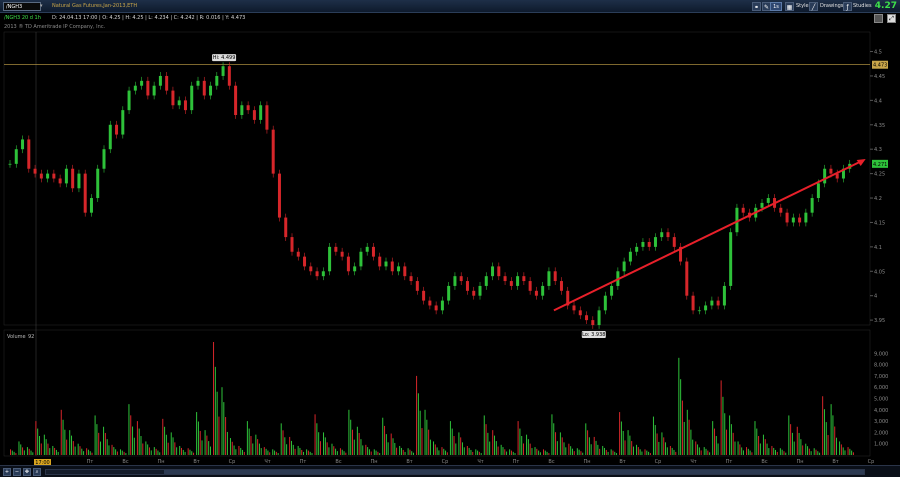 This screenshot has height=477, width=900. What do you see at coordinates (879, 126) in the screenshot?
I see `y-tick-label: 4.35` at bounding box center [879, 126].